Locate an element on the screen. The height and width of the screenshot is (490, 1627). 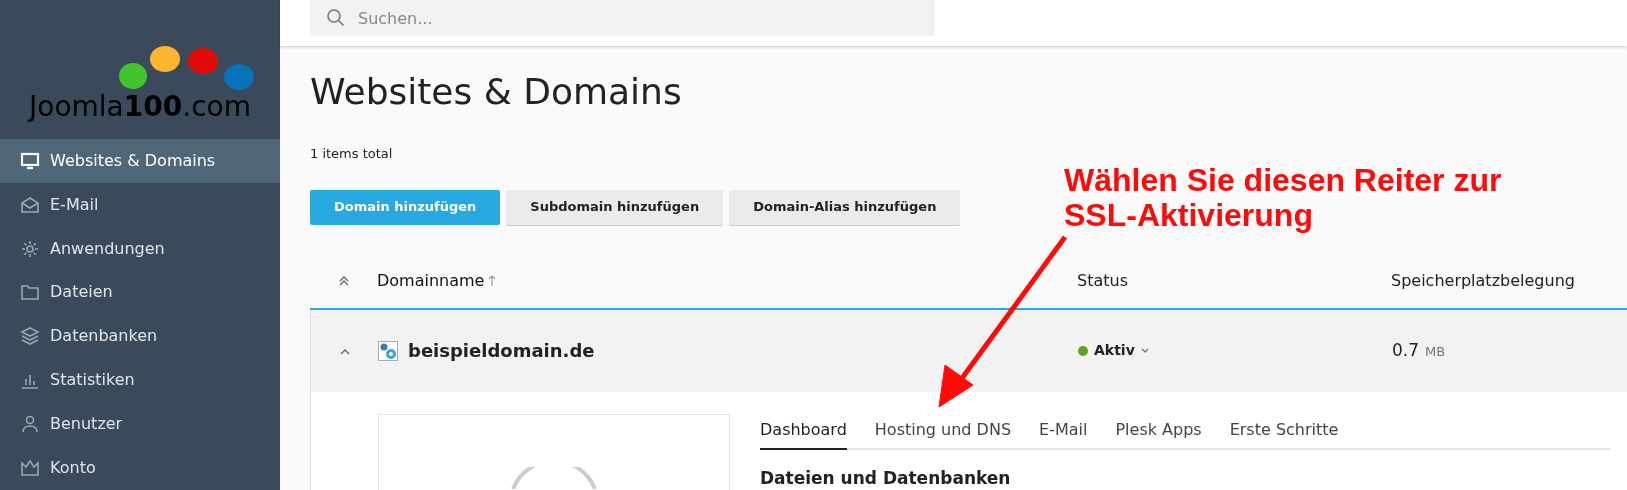
domain-tab: Erste Schritte is located at coordinates (1284, 433).